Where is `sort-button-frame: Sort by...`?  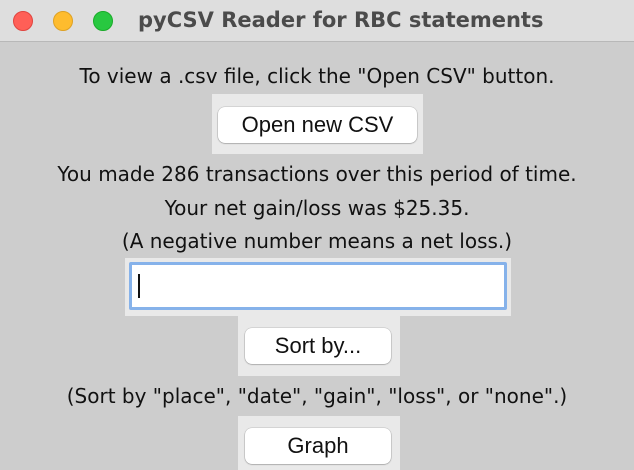 sort-button-frame: Sort by... is located at coordinates (319, 346).